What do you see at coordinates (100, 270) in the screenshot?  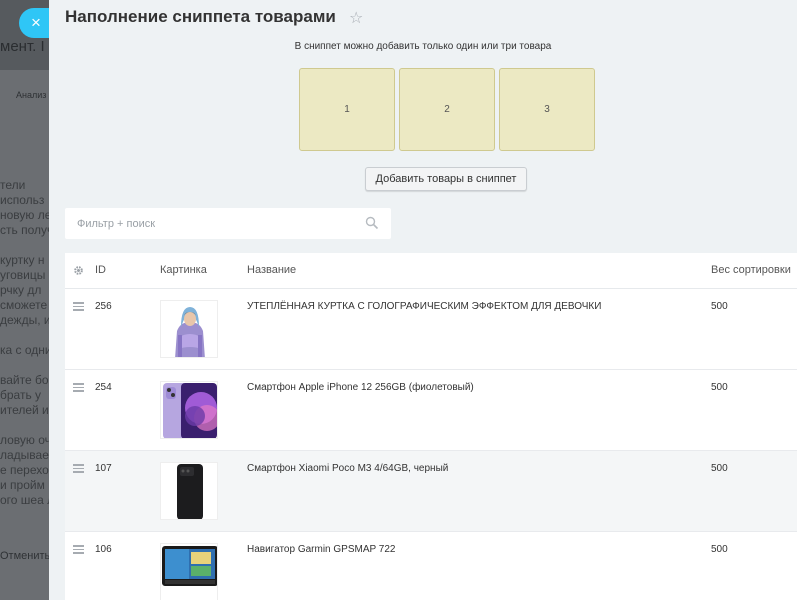 I see `column-id: ID` at bounding box center [100, 270].